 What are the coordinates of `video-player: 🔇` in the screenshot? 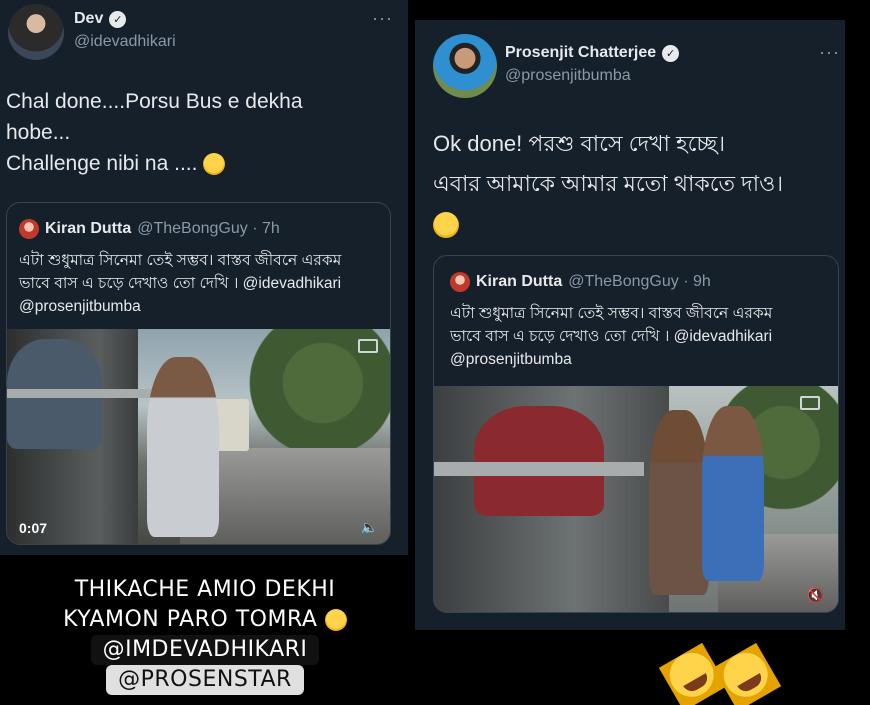 It's located at (636, 499).